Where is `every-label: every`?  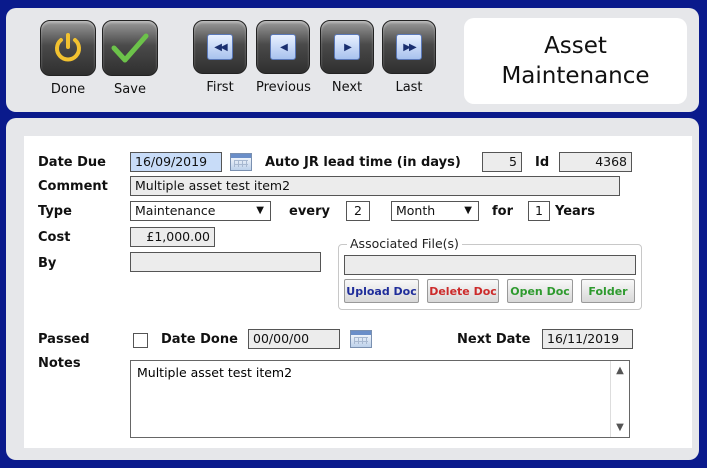
every-label: every is located at coordinates (309, 211).